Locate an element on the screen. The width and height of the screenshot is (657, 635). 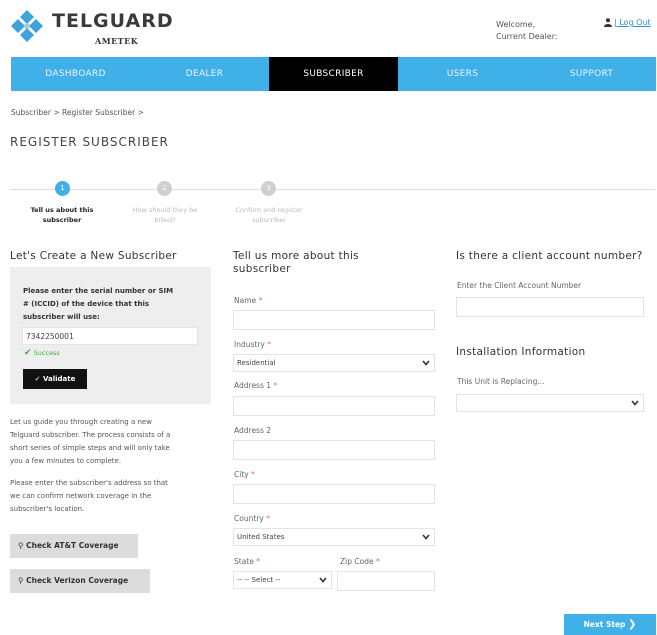
state-label-text: State is located at coordinates (244, 561).